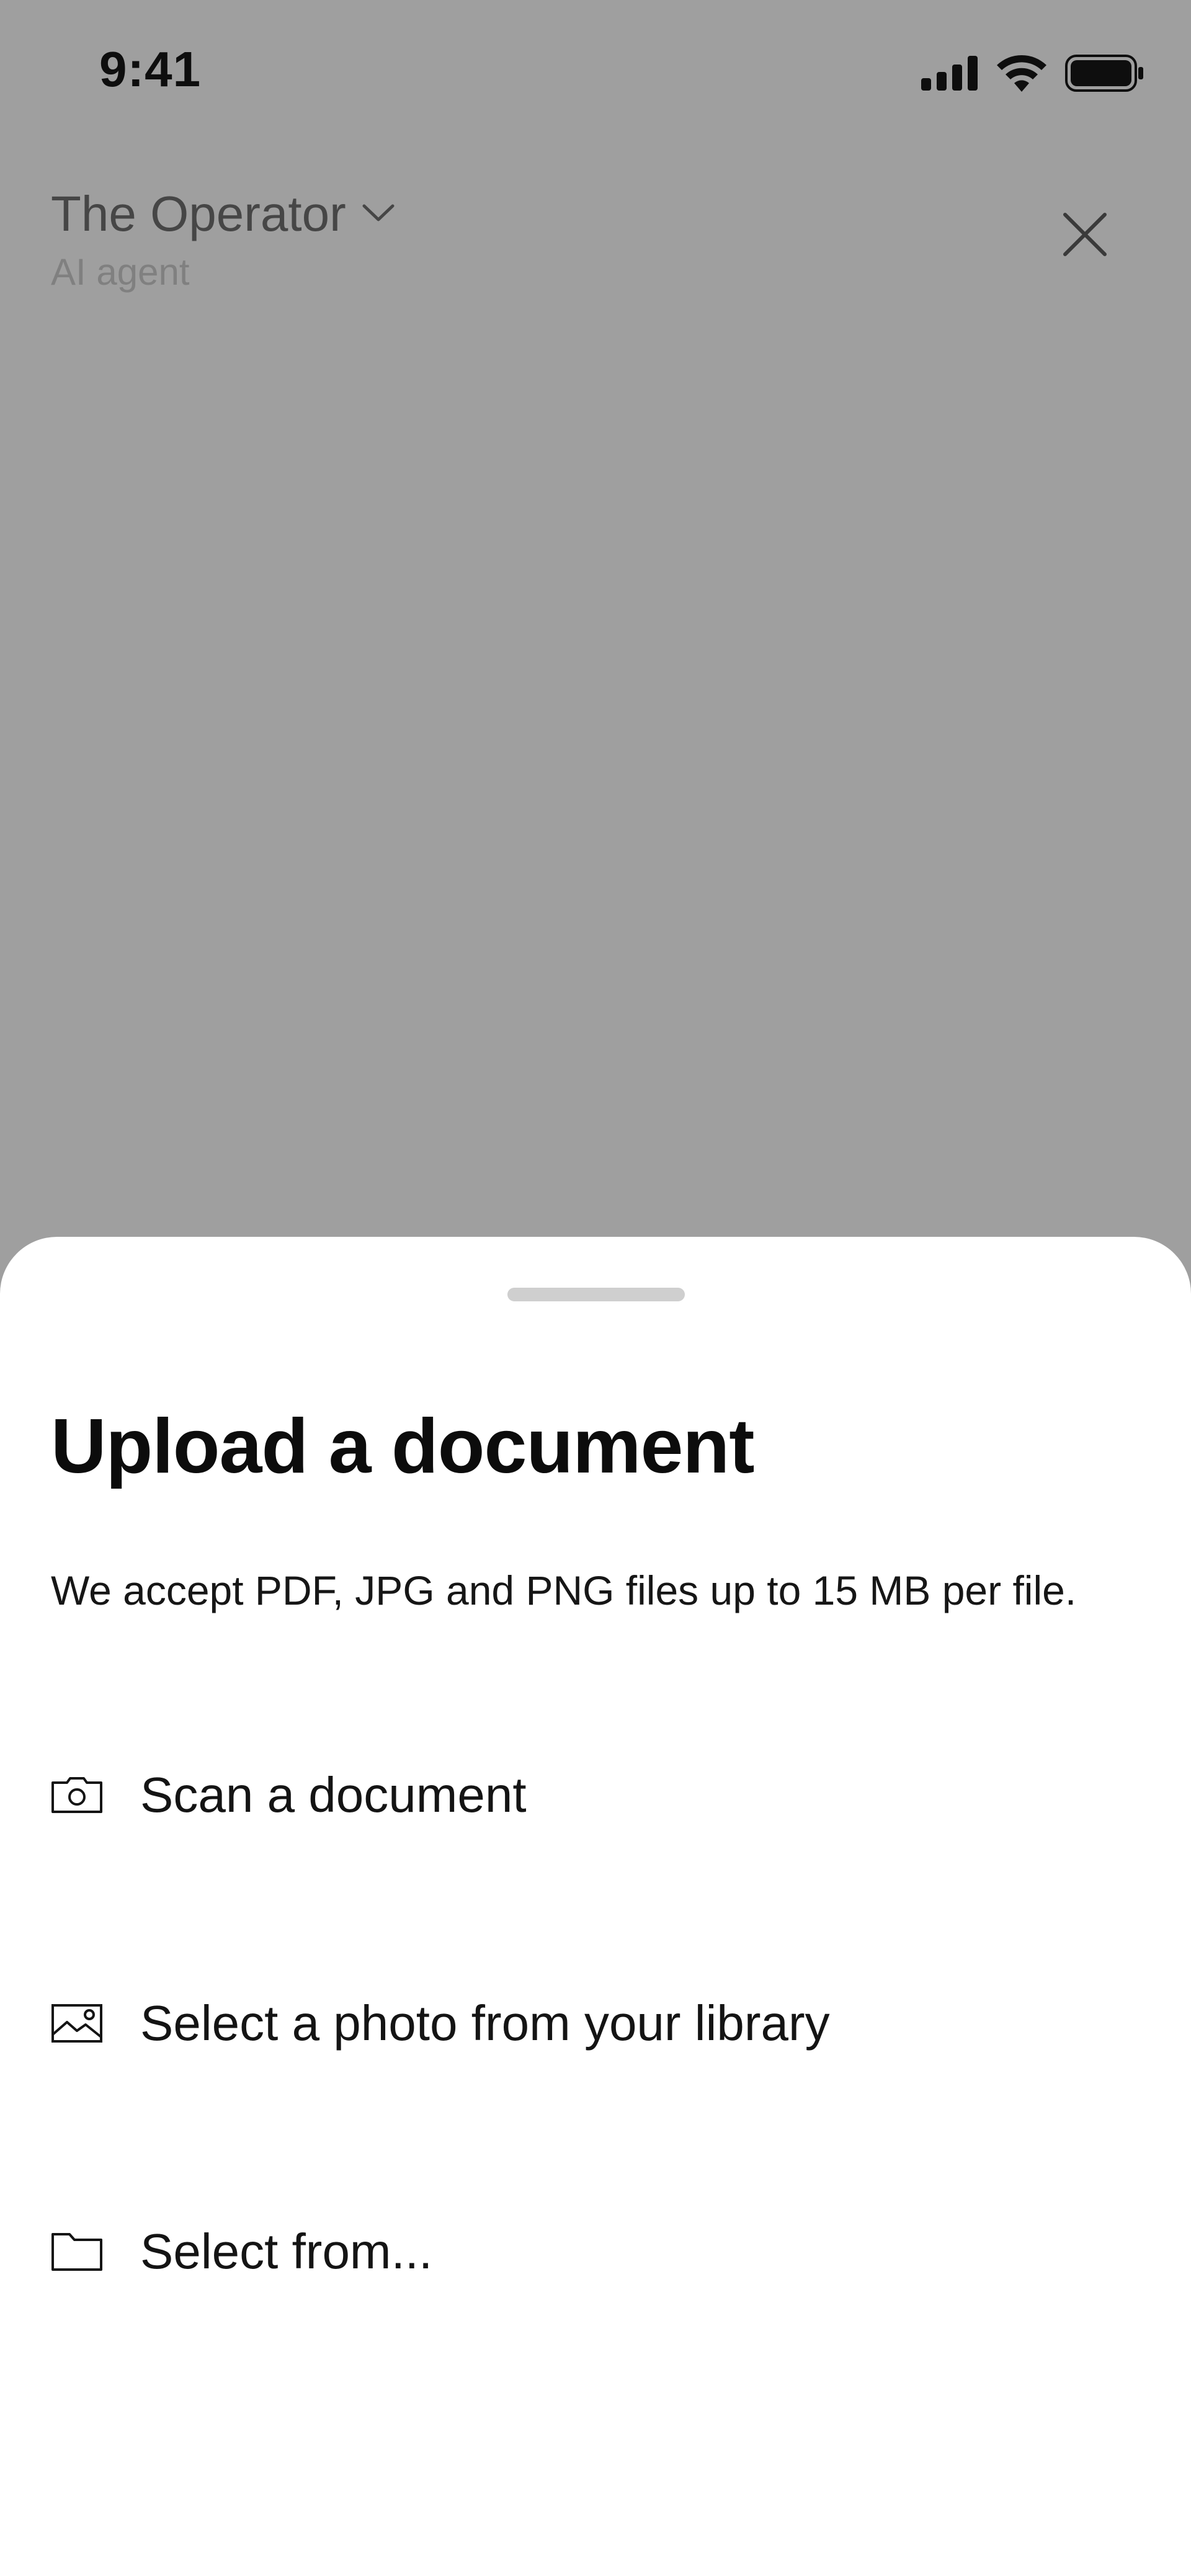 The height and width of the screenshot is (2576, 1191). What do you see at coordinates (198, 214) in the screenshot?
I see `agent-name: The Operator` at bounding box center [198, 214].